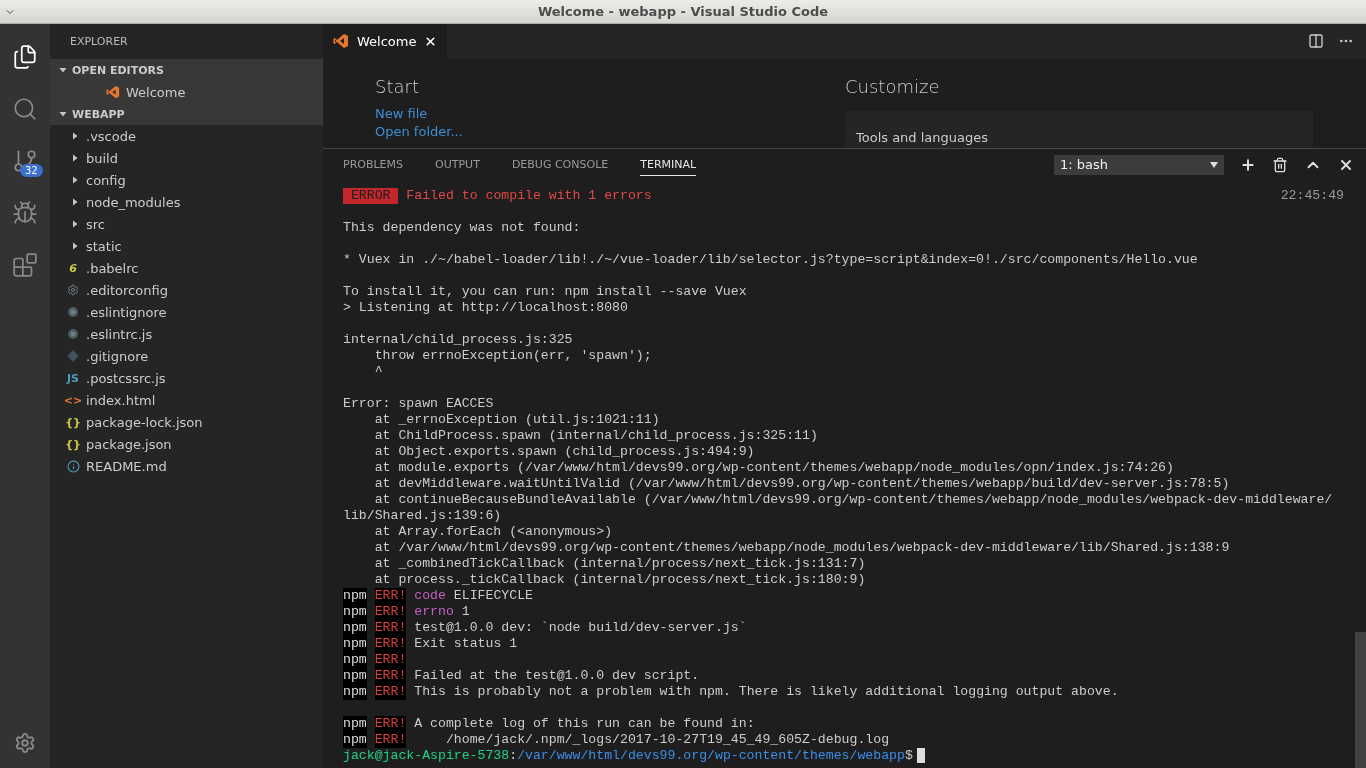 The height and width of the screenshot is (768, 1366). What do you see at coordinates (1280, 164) in the screenshot?
I see `trash-icon` at bounding box center [1280, 164].